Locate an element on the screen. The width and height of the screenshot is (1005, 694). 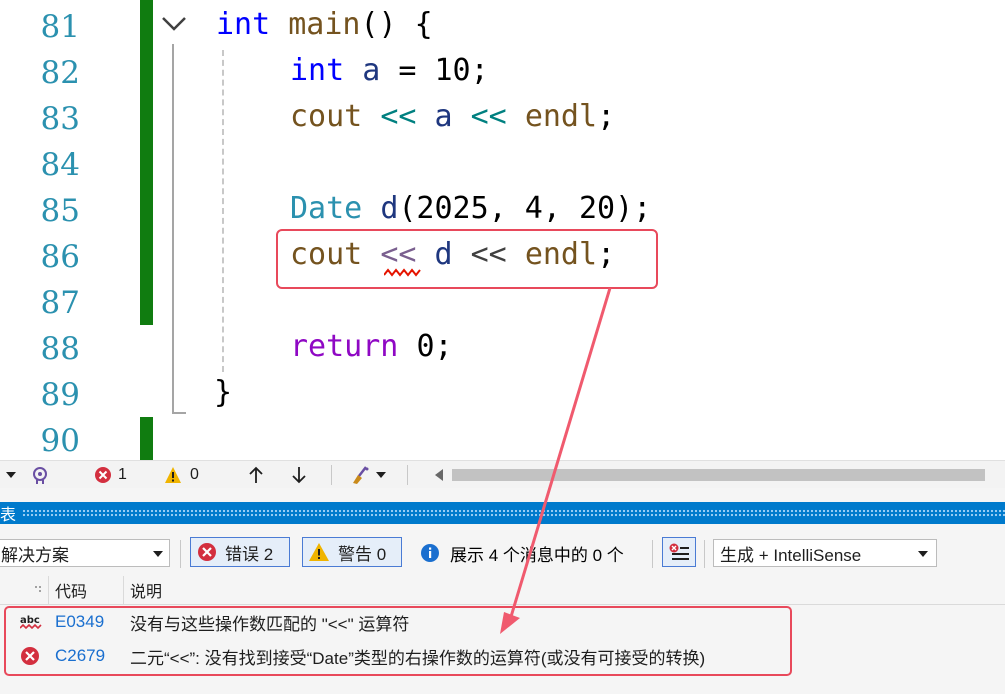
annotation-arrow is located at coordinates (556, 460).